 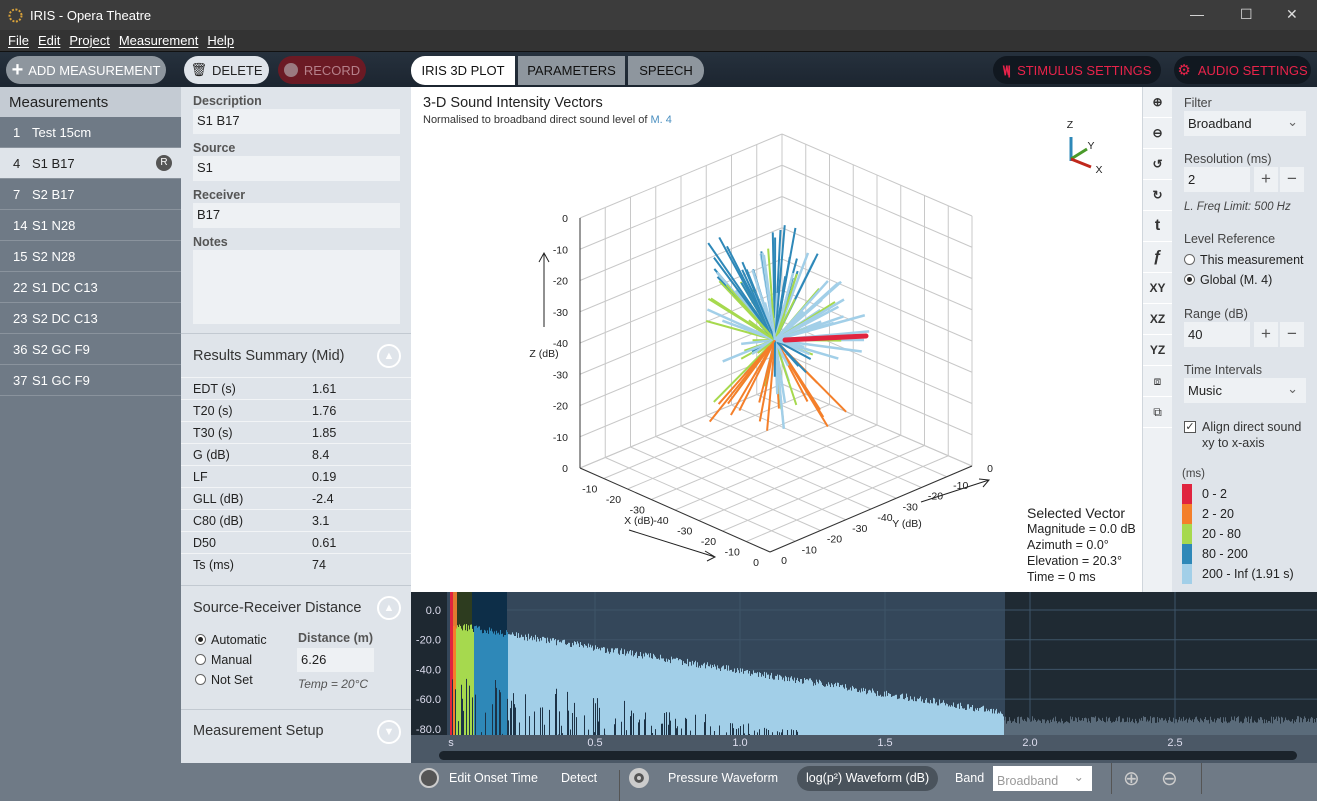 I want to click on y-axis-line, so click(x=871, y=509).